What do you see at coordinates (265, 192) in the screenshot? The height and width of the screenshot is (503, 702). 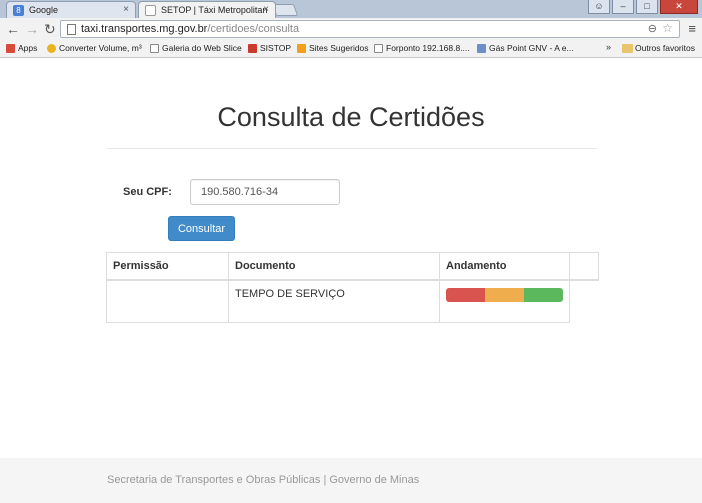 I see `cpf-input` at bounding box center [265, 192].